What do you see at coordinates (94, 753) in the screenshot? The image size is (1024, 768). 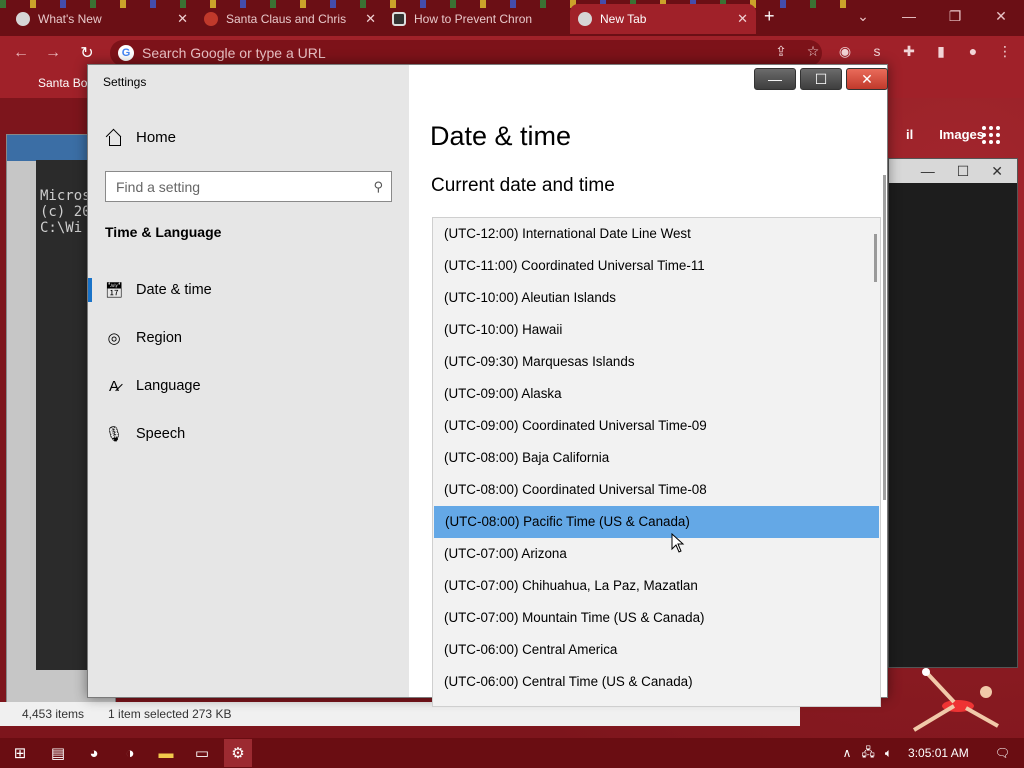 I see `chrome-icon: ◕` at bounding box center [94, 753].